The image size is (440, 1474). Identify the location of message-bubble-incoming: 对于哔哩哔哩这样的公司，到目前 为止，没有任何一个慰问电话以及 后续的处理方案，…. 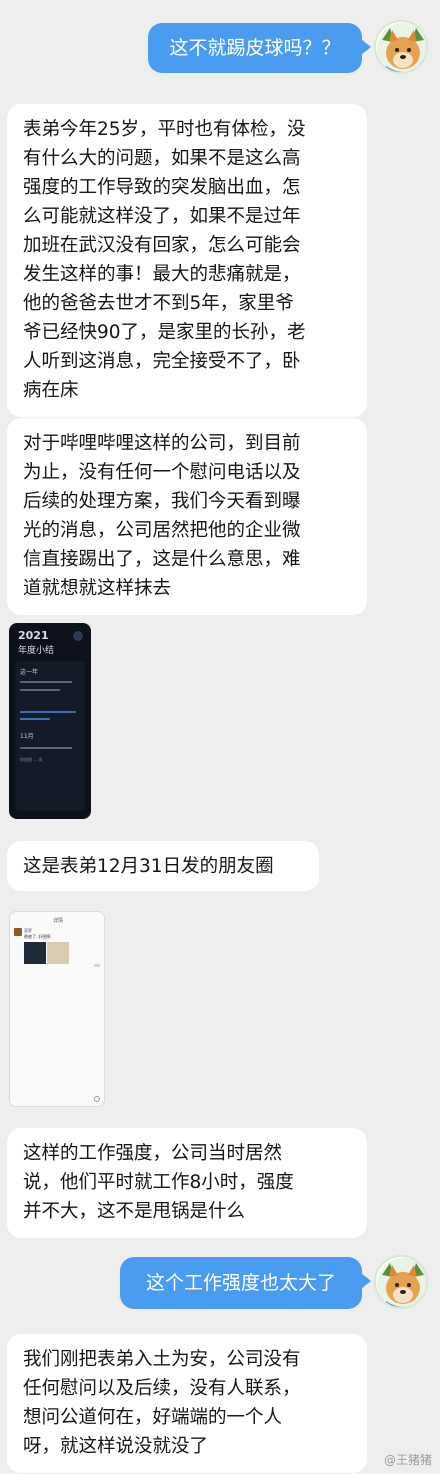
(187, 516).